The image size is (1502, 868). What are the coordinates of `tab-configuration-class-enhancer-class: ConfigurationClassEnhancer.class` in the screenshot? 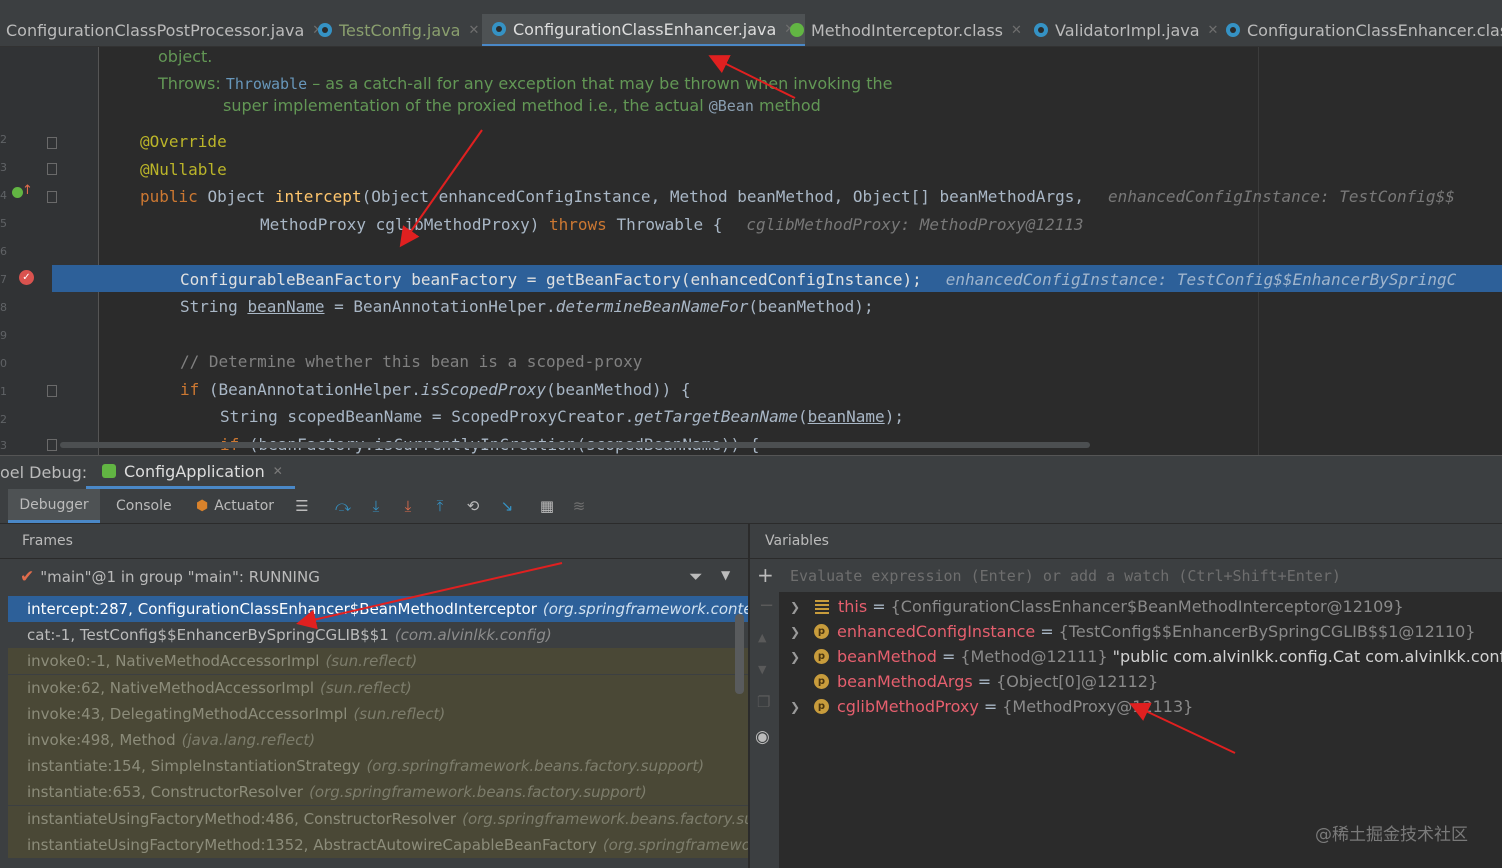 It's located at (1364, 30).